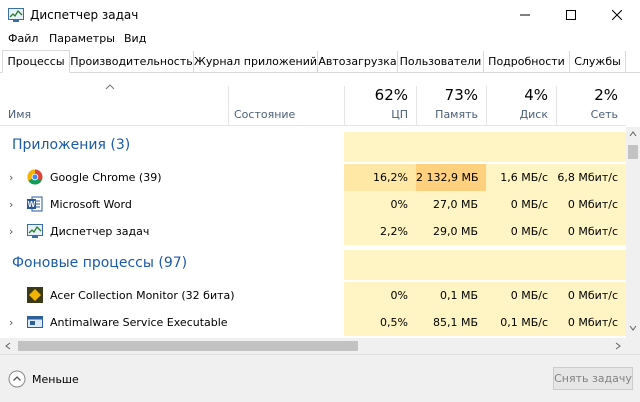 The image size is (640, 402). Describe the element at coordinates (593, 378) in the screenshot. I see `end-task-button: Снять задачу` at that location.